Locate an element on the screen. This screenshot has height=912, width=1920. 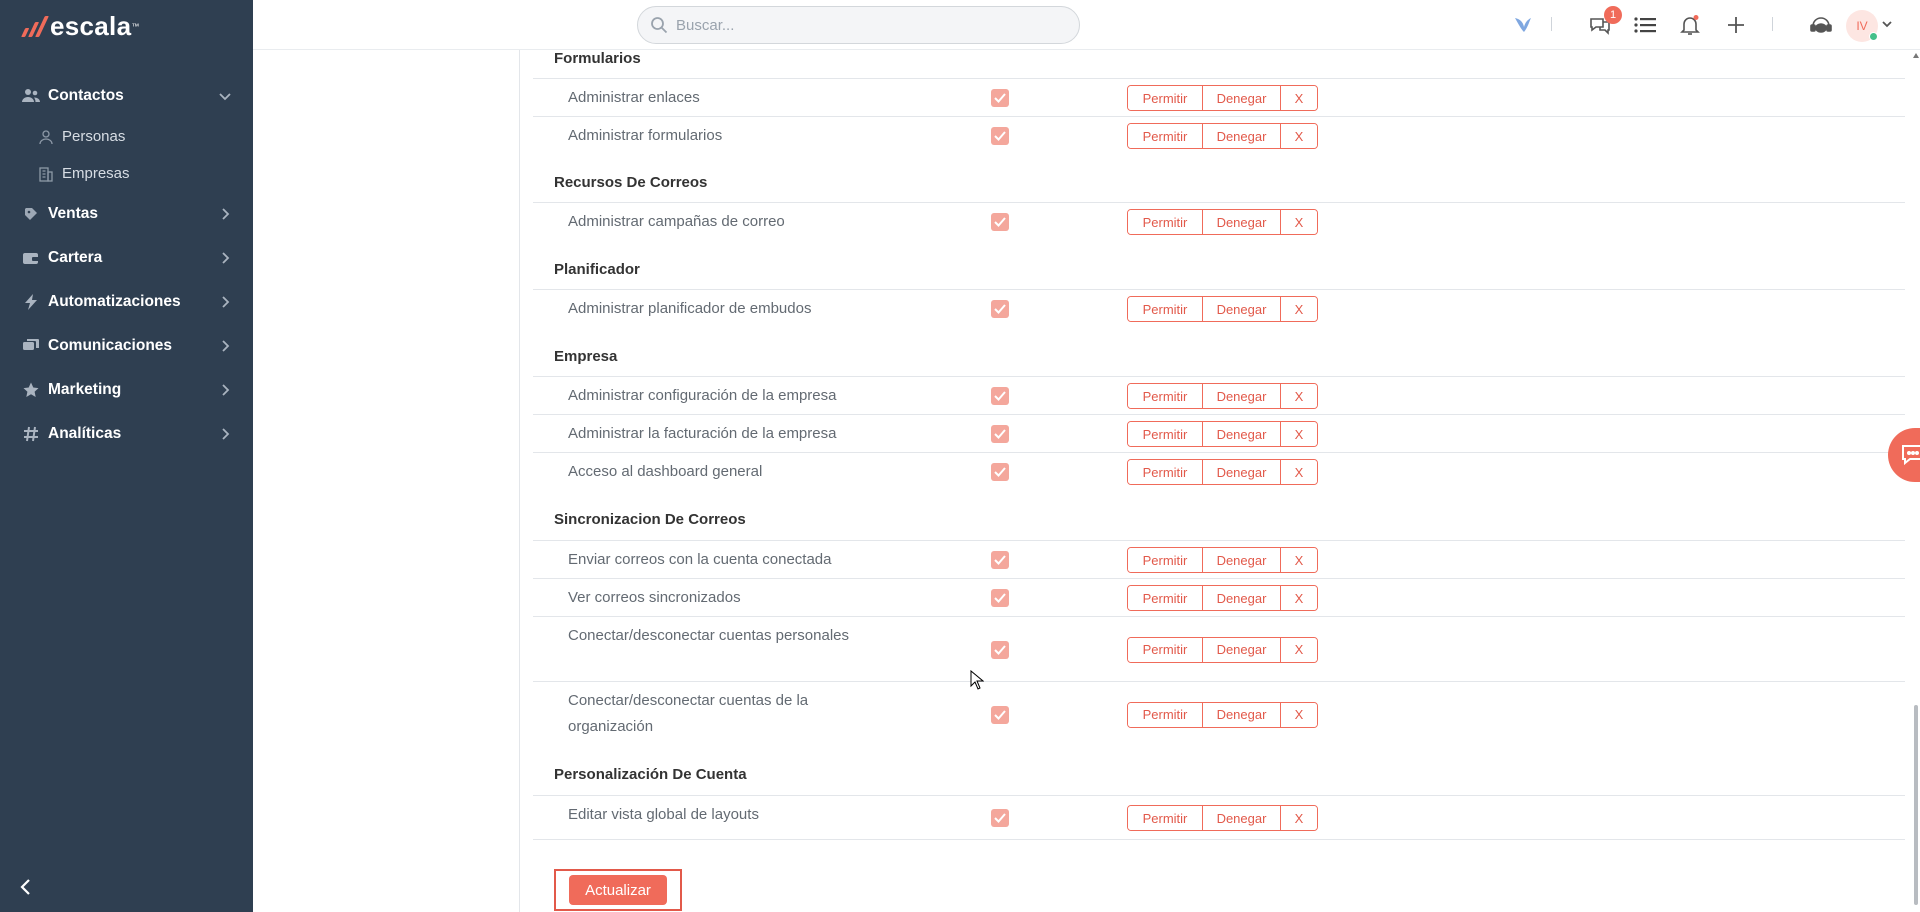
messages-icon: 1 is located at coordinates (1604, 22).